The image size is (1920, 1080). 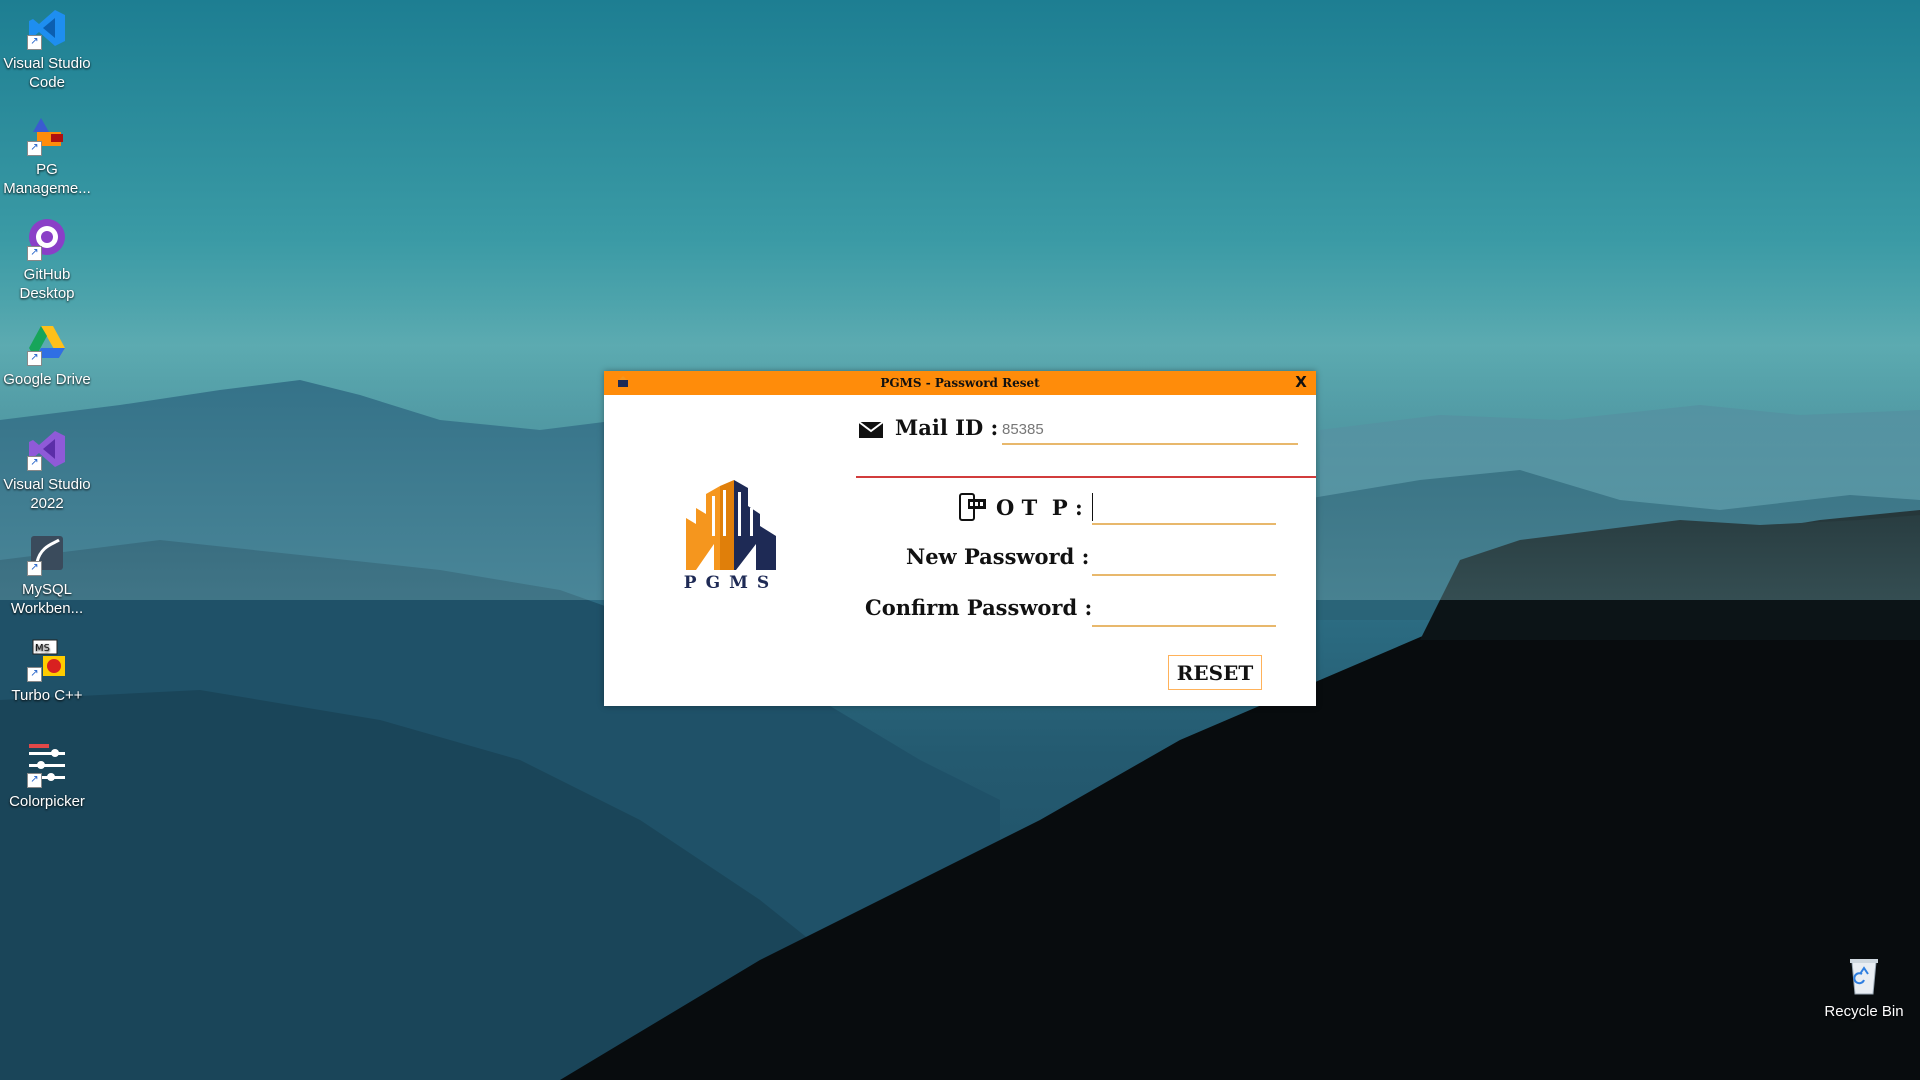 What do you see at coordinates (998, 556) in the screenshot?
I see `new-password-label: New Password :` at bounding box center [998, 556].